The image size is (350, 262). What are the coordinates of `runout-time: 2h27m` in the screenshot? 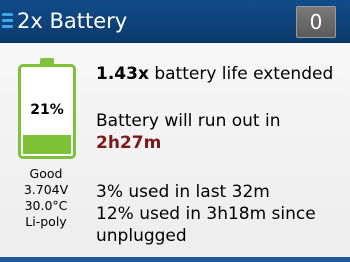 It's located at (129, 143).